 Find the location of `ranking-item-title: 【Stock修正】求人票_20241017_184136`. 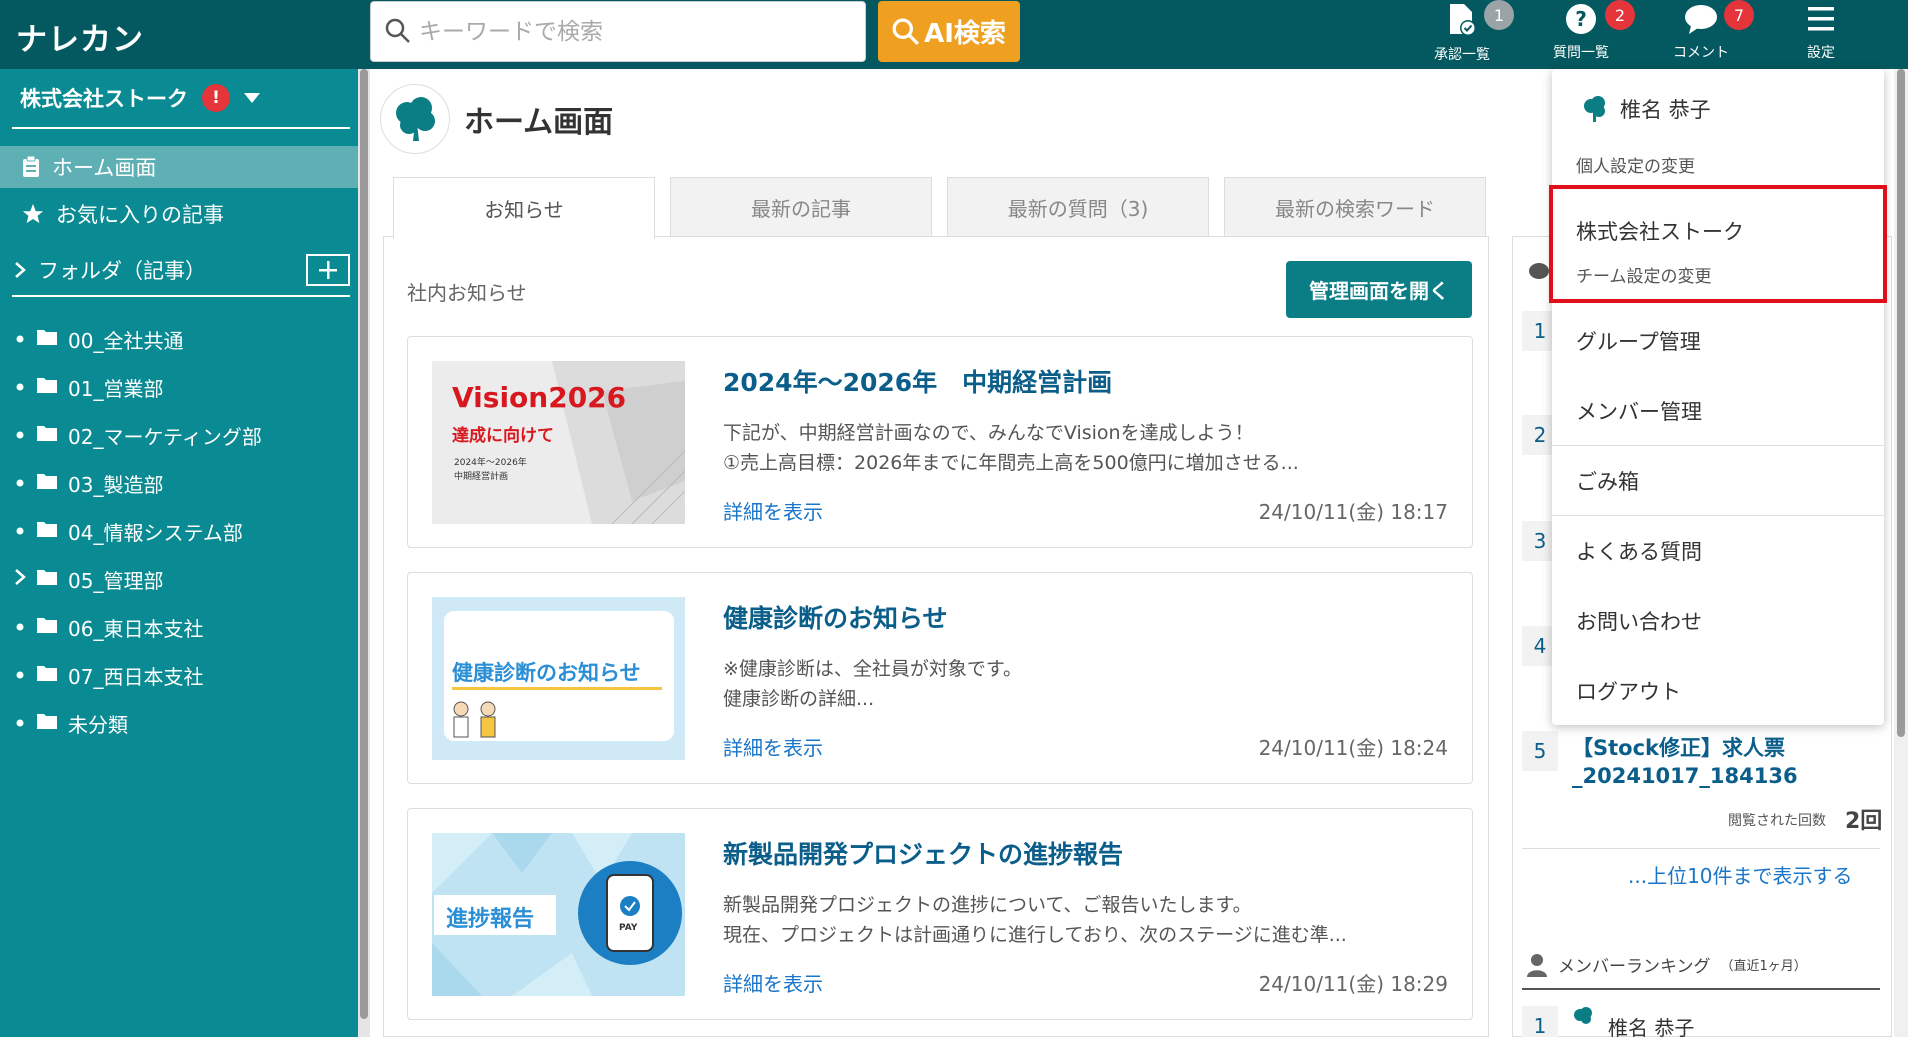

ranking-item-title: 【Stock修正】求人票_20241017_184136 is located at coordinates (1722, 762).